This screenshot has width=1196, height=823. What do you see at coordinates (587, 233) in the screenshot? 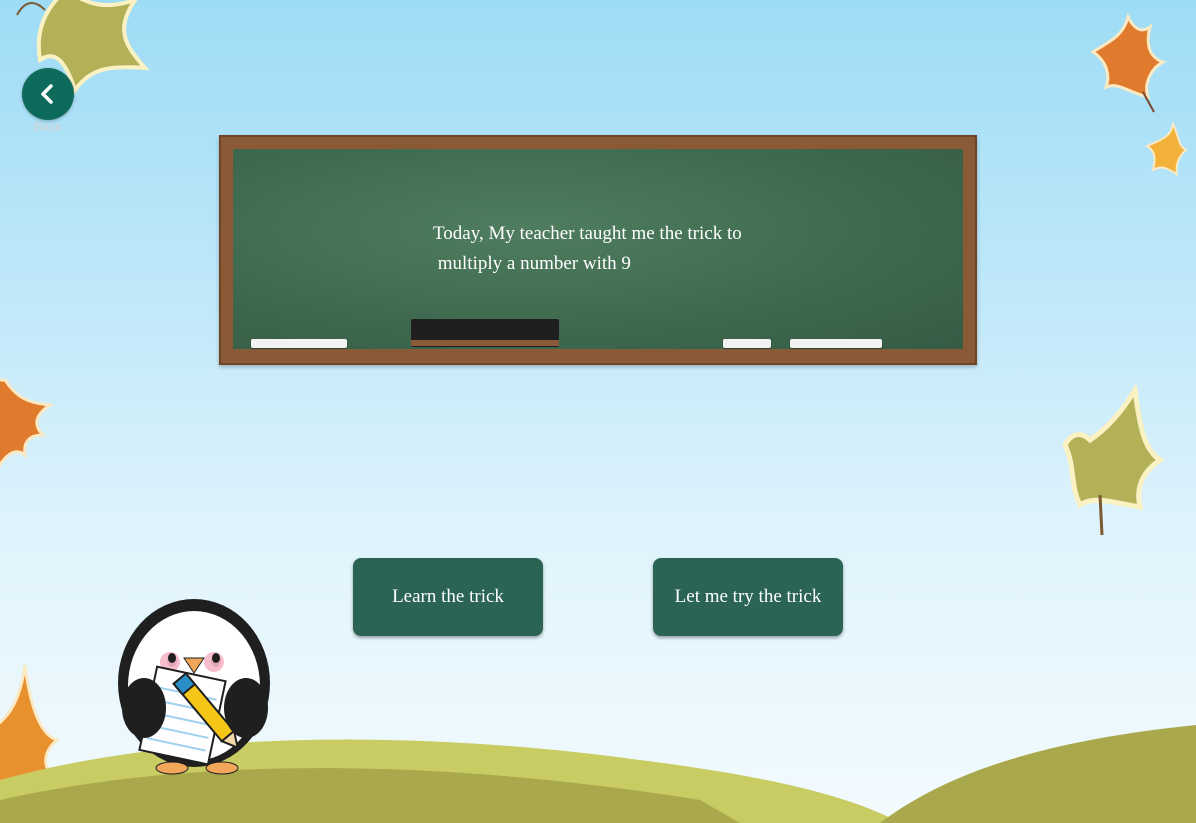
I see `chalkboard-line-1: Today, My teacher taught me the trick to` at bounding box center [587, 233].